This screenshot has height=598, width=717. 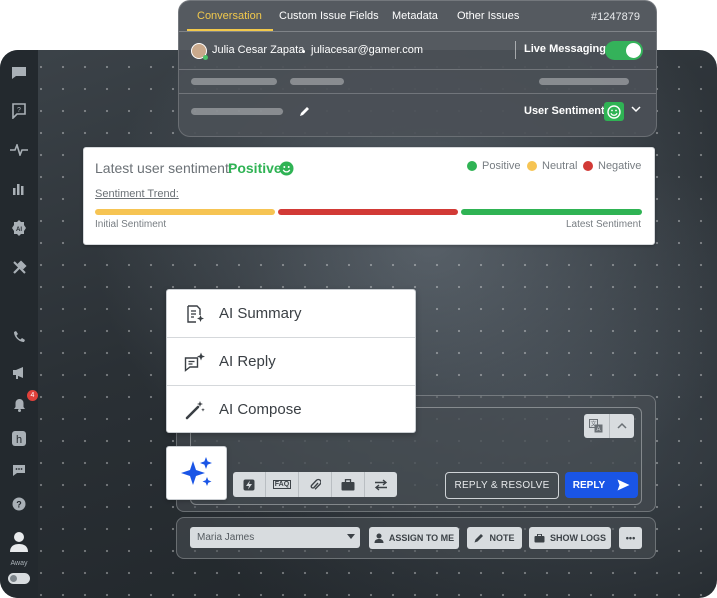 I want to click on trend-segment-neutral, so click(x=185, y=212).